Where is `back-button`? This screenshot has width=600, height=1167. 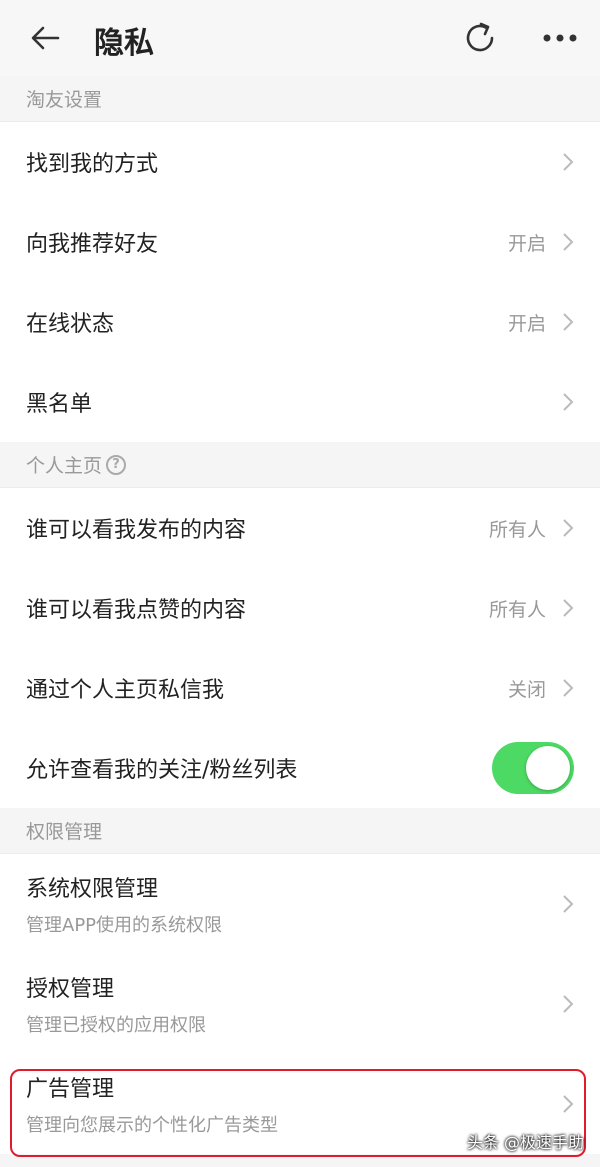 back-button is located at coordinates (45, 38).